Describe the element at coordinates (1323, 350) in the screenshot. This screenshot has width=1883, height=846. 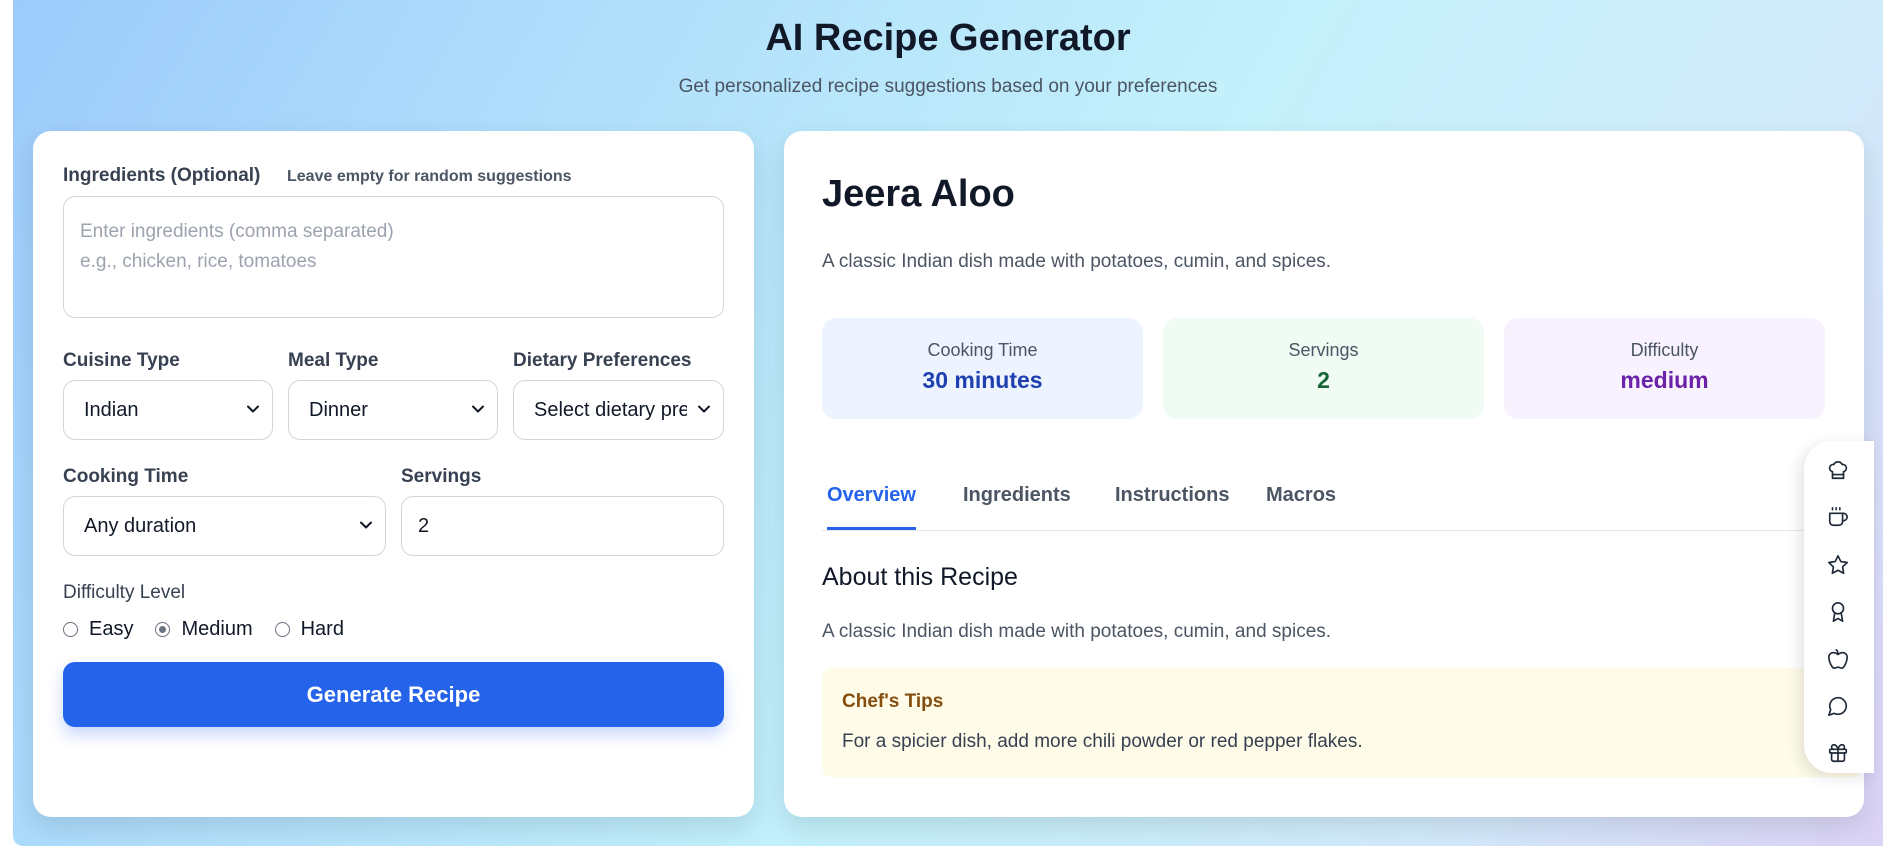
I see `stat-label: Servings` at that location.